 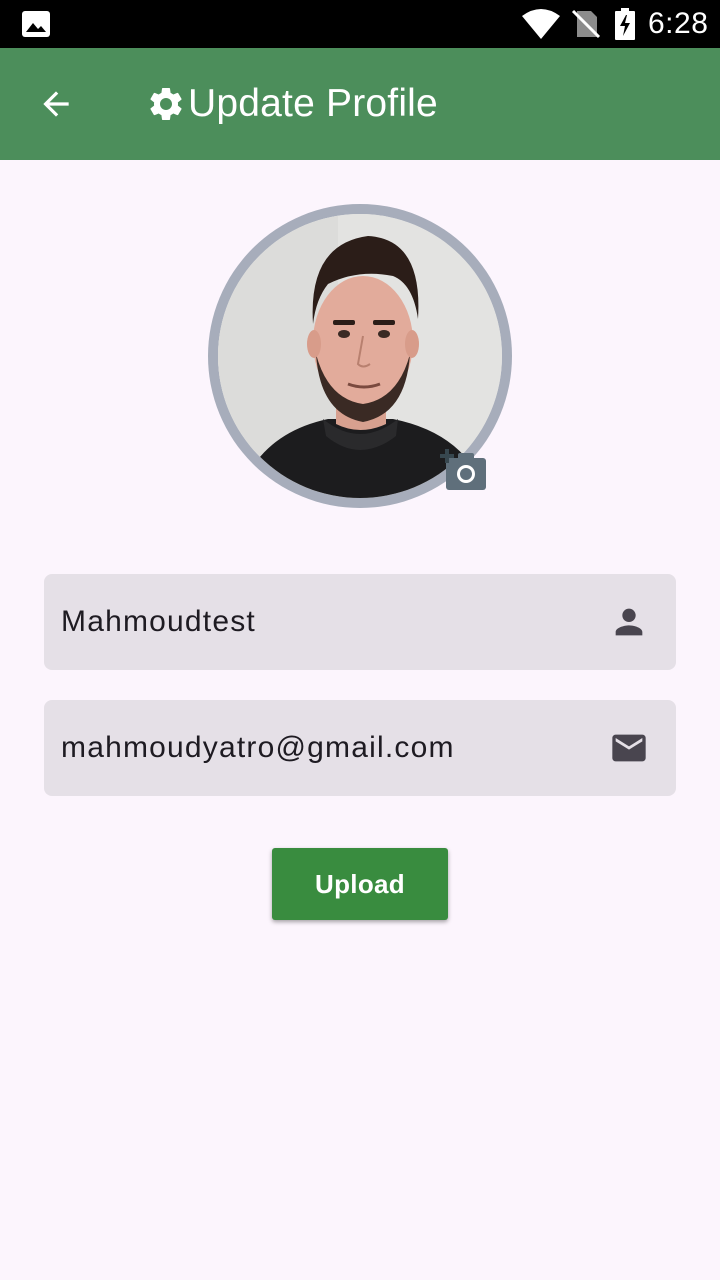 What do you see at coordinates (166, 103) in the screenshot?
I see `gear-icon` at bounding box center [166, 103].